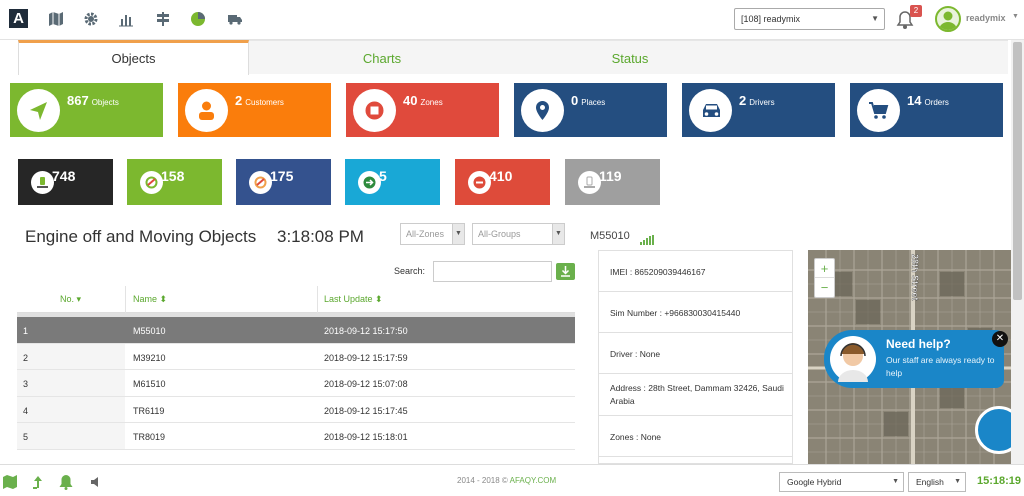 This screenshot has width=1024, height=496. What do you see at coordinates (150, 299) in the screenshot?
I see `column-name: Name ⬍` at bounding box center [150, 299].